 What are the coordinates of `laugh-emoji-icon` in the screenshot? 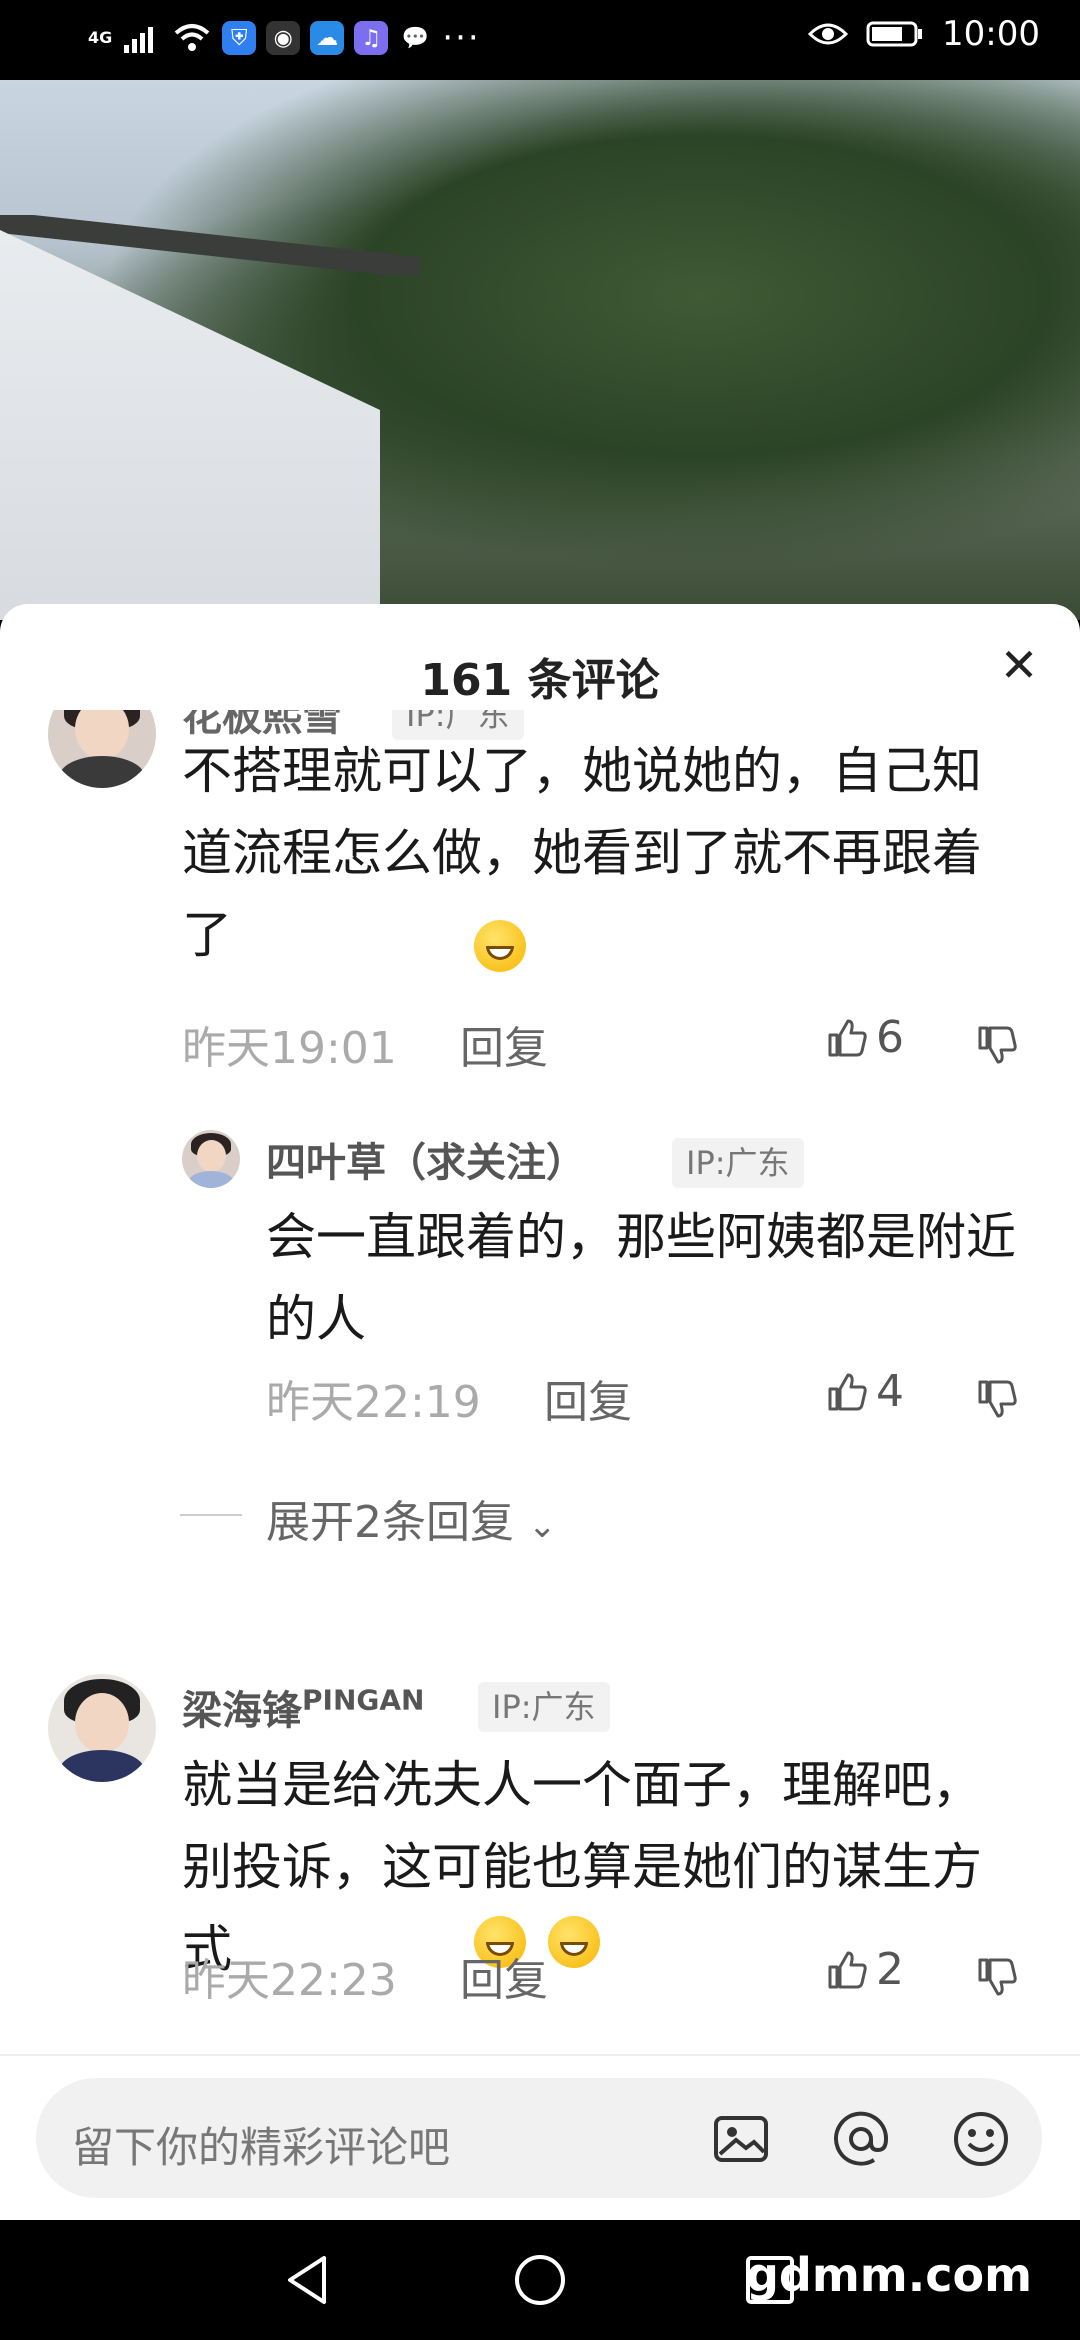 It's located at (574, 1942).